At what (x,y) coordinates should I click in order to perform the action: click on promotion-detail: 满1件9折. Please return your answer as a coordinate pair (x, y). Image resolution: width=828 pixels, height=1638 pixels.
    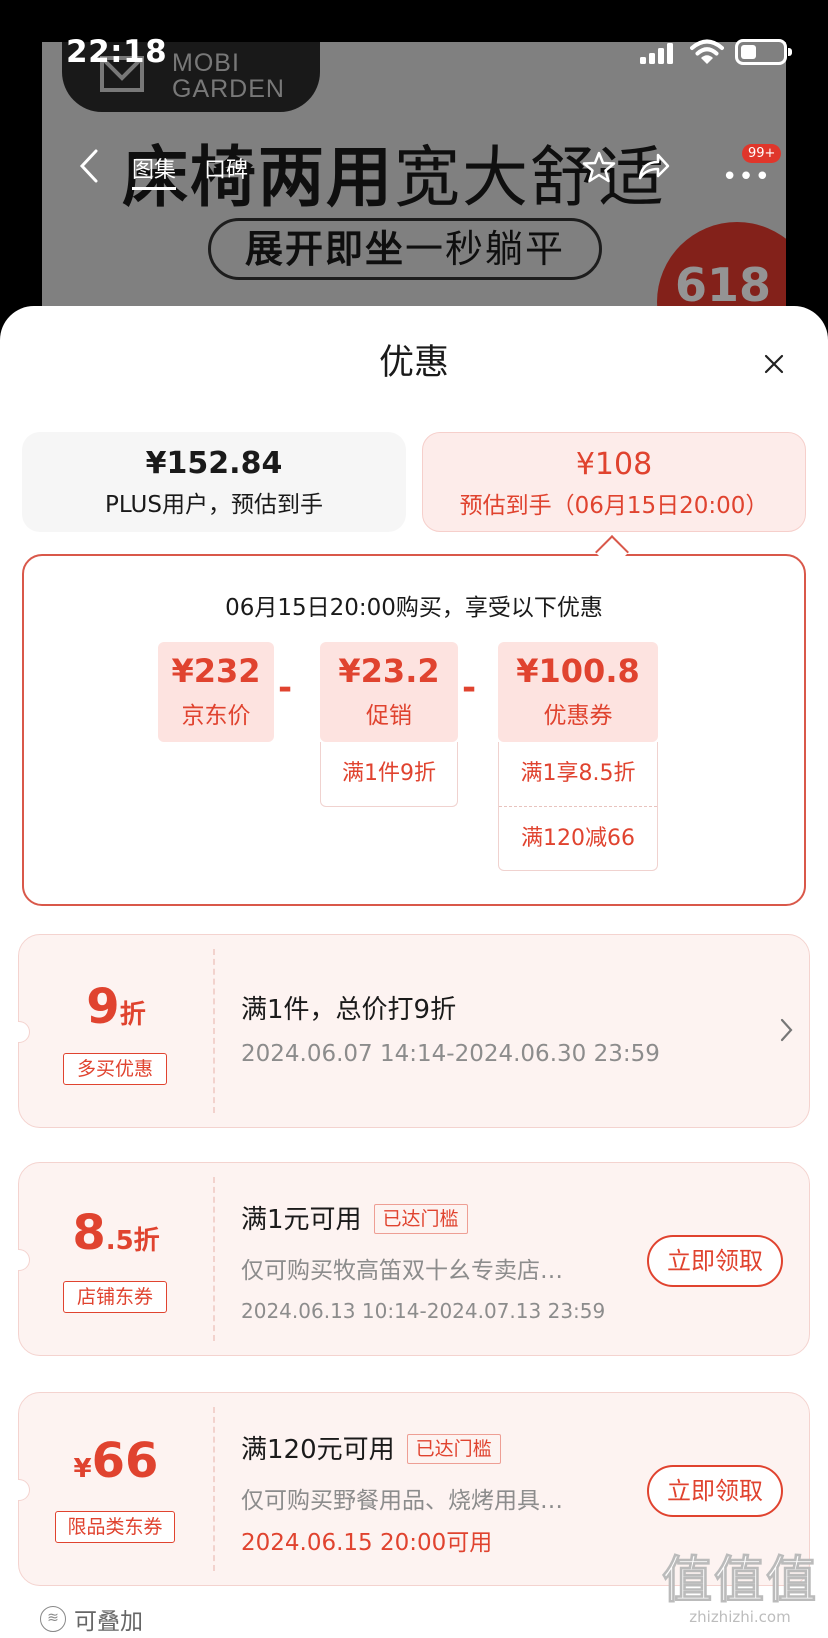
    Looking at the image, I should click on (389, 774).